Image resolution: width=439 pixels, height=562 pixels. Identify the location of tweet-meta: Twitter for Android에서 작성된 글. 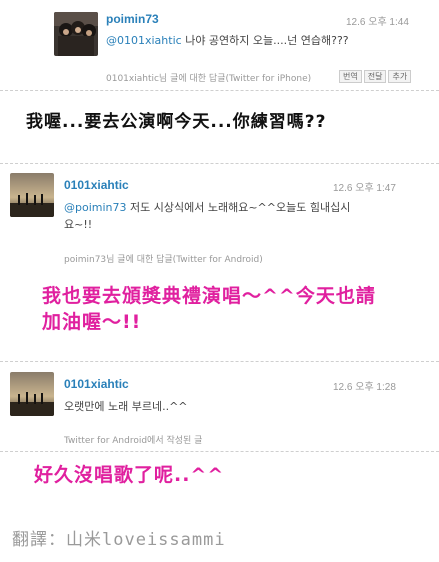
(133, 439).